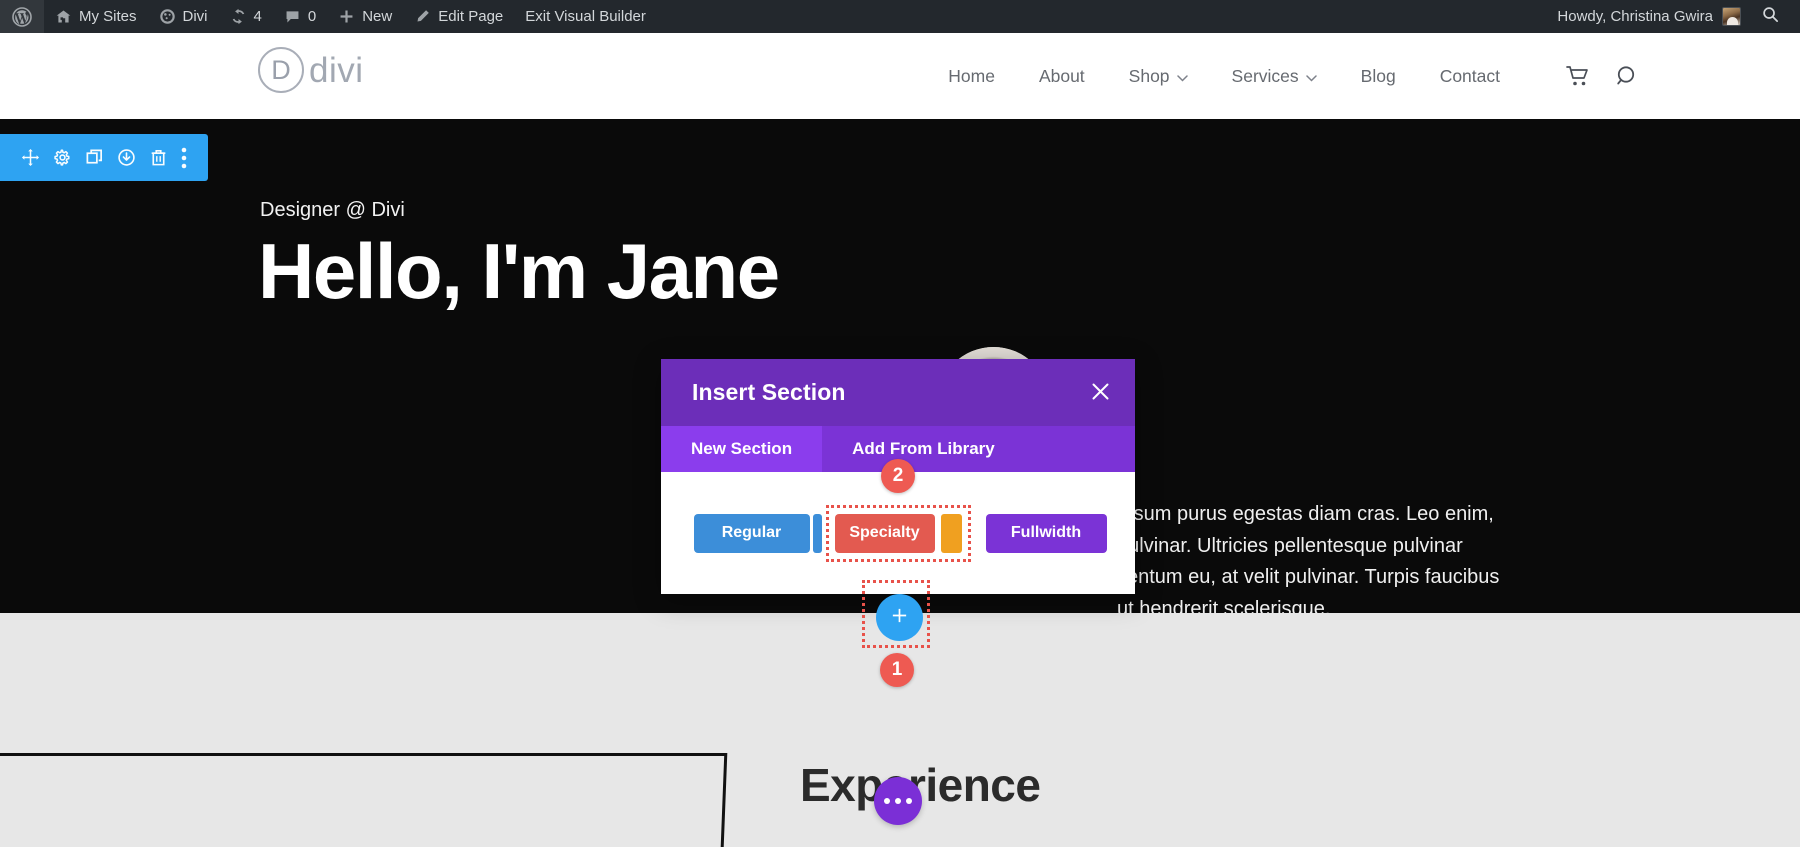 The width and height of the screenshot is (1800, 847). I want to click on specialty-section-group: Specialty, so click(898, 533).